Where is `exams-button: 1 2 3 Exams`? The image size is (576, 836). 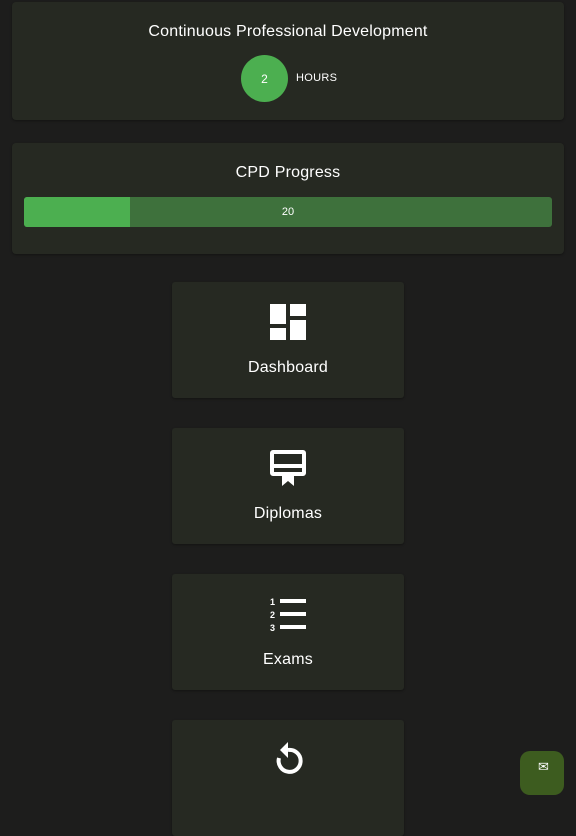
exams-button: 1 2 3 Exams is located at coordinates (288, 632).